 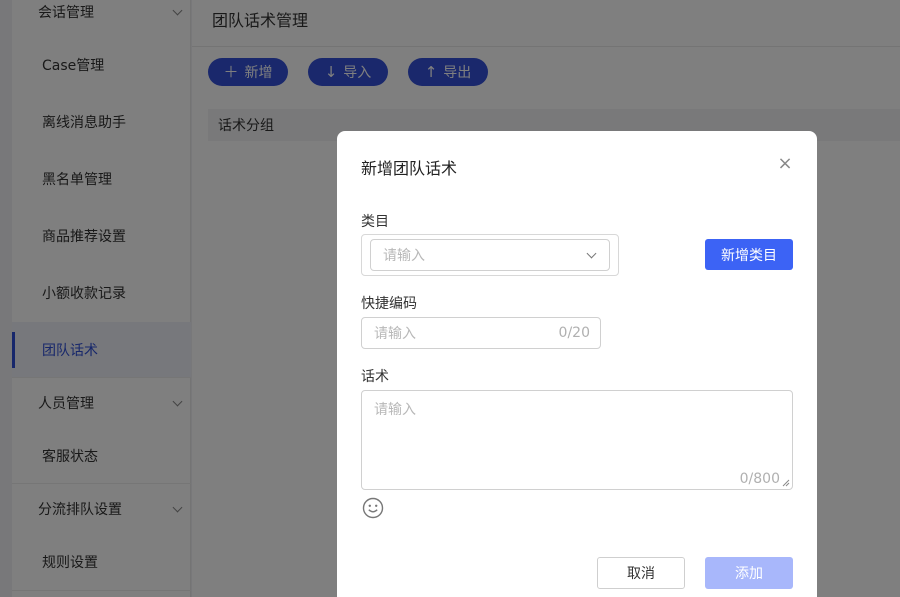 What do you see at coordinates (786, 483) in the screenshot?
I see `resize-handle-icon` at bounding box center [786, 483].